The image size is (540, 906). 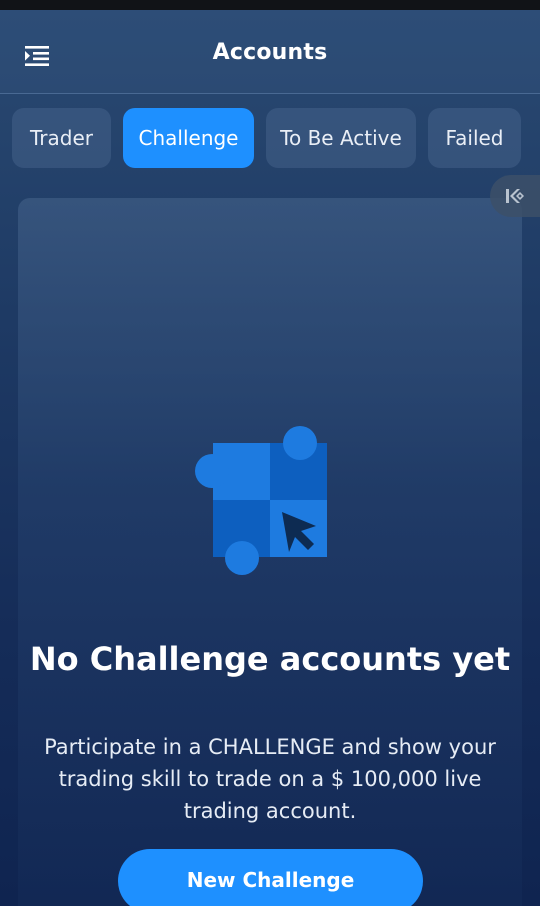 I want to click on empty-state-title: No Challenge accounts yet, so click(x=270, y=659).